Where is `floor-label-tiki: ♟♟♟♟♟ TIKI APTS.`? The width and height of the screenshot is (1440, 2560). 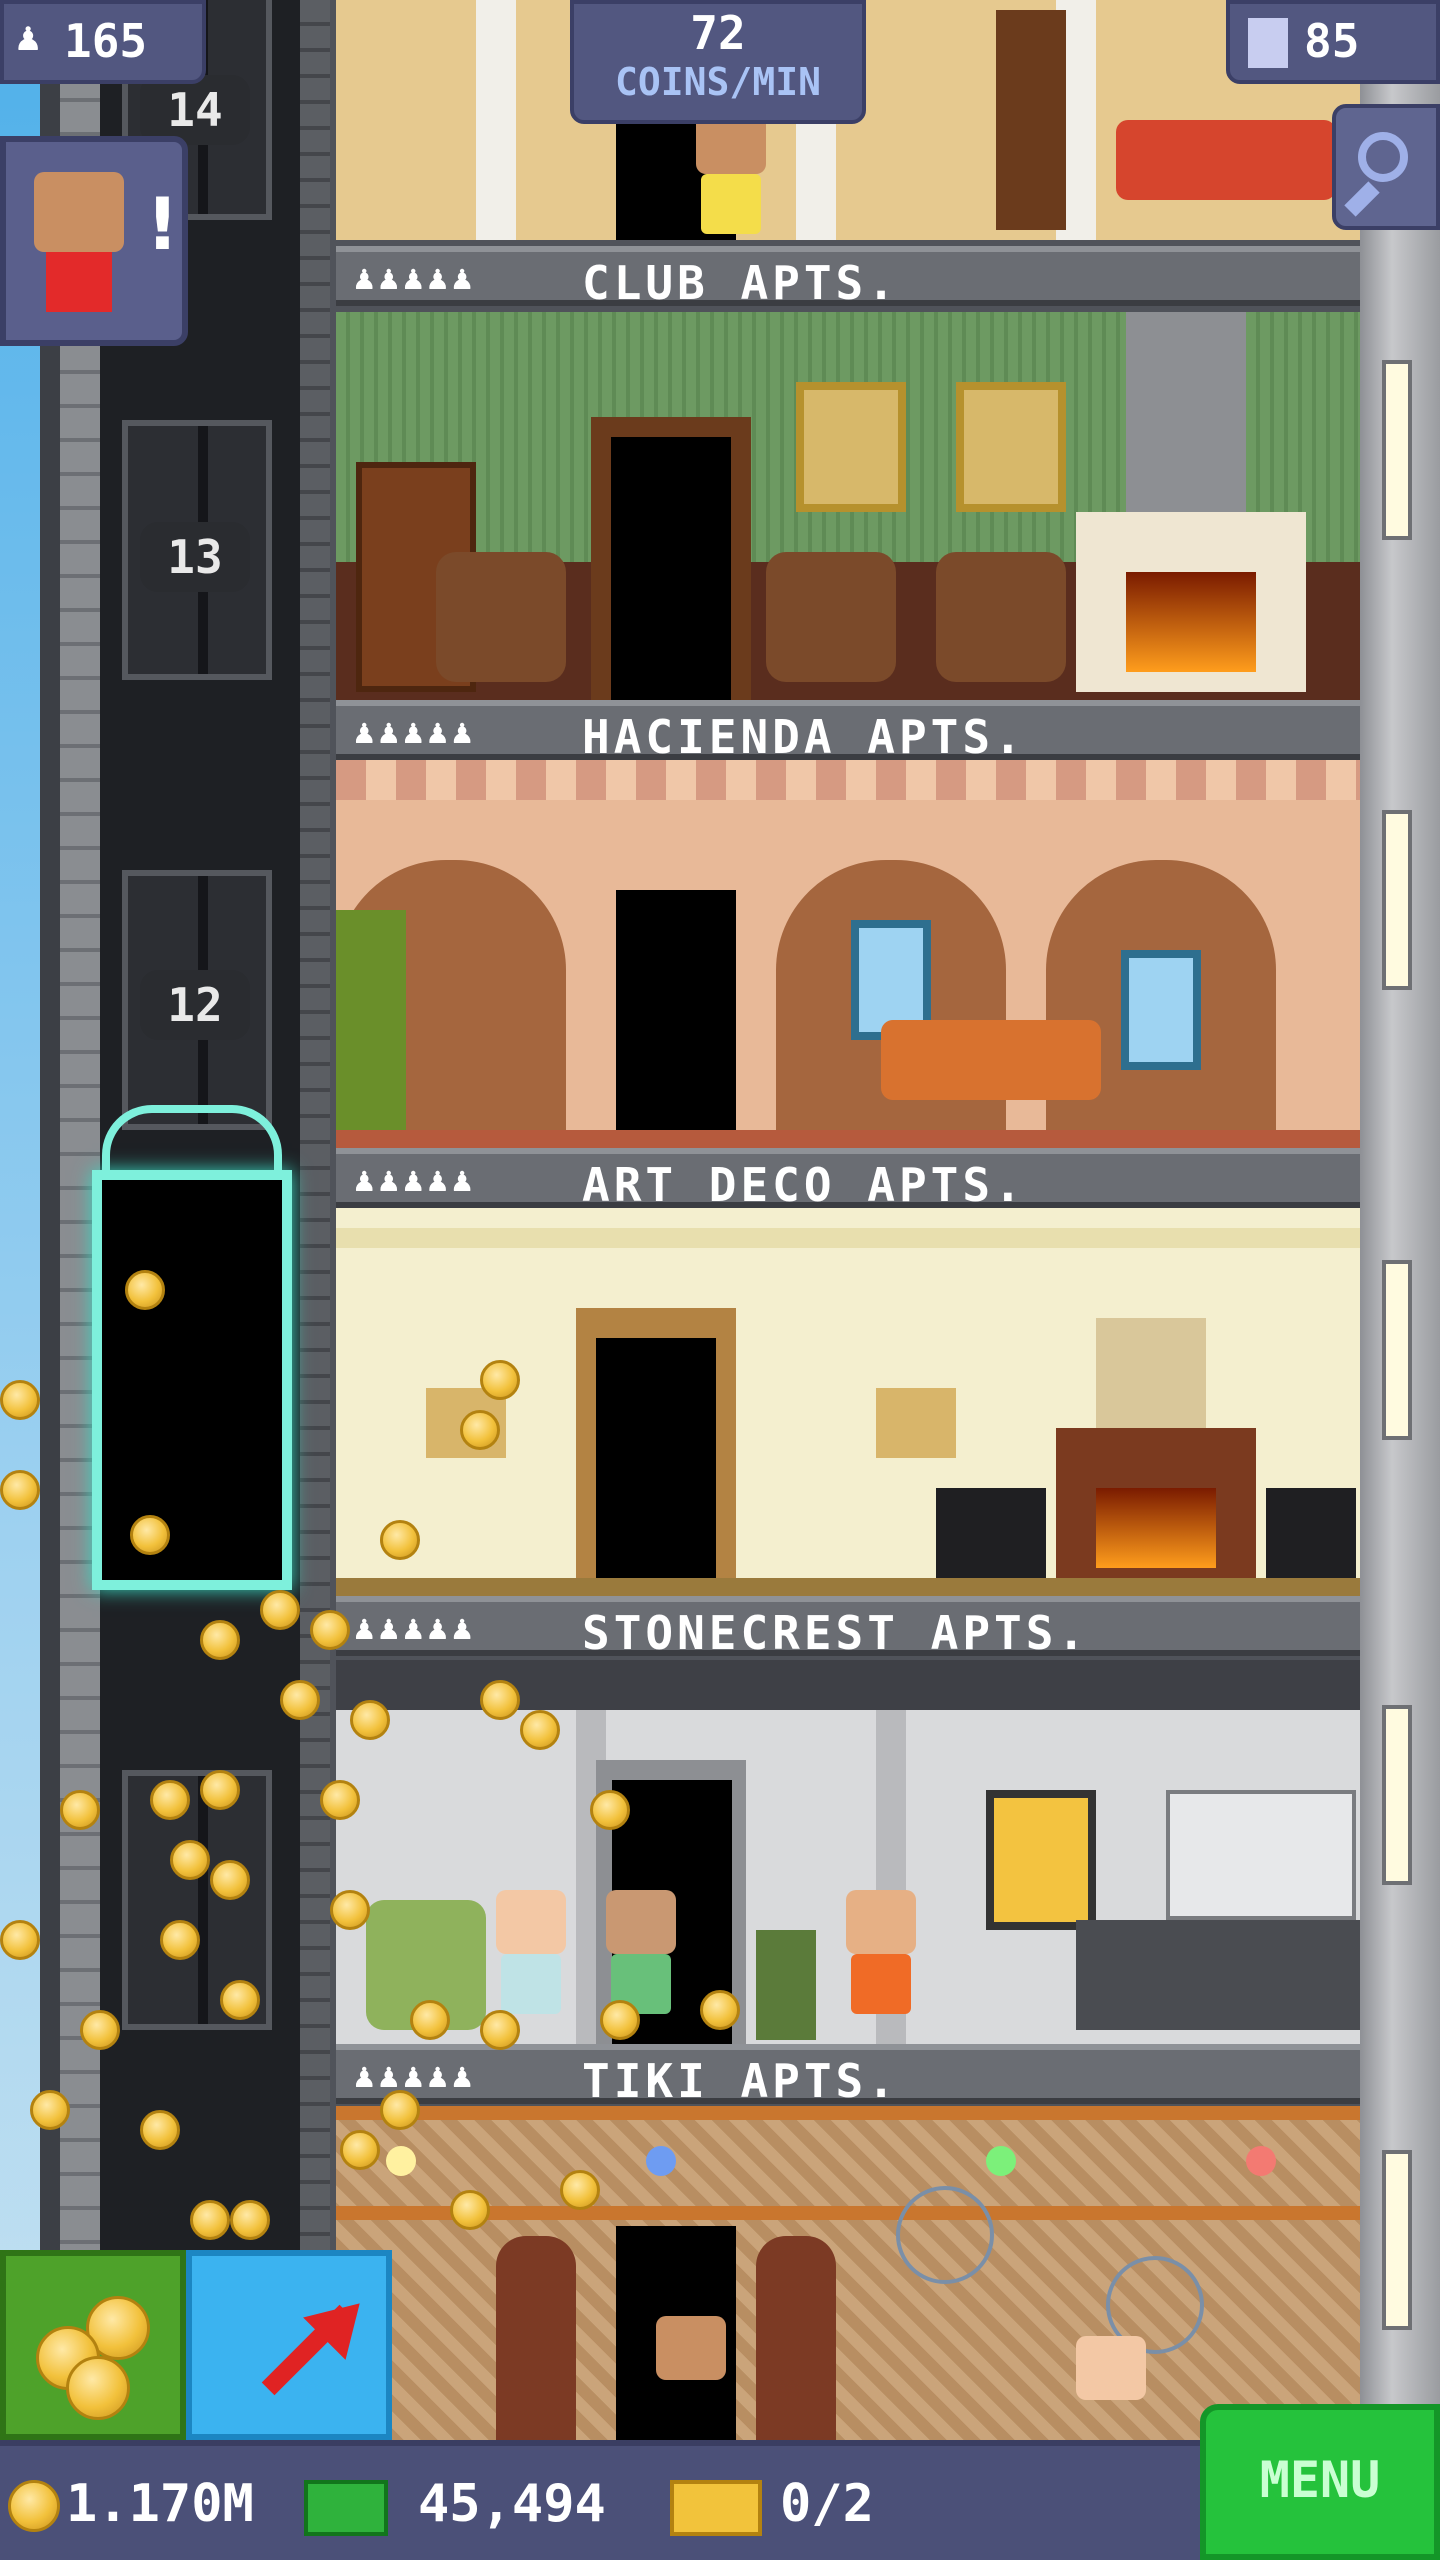 floor-label-tiki: ♟♟♟♟♟ TIKI APTS. is located at coordinates (848, 2076).